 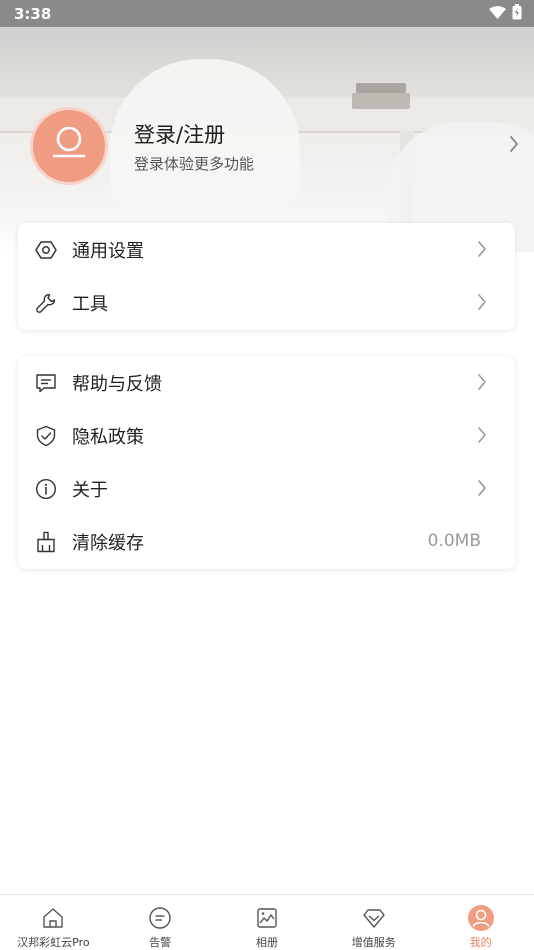 What do you see at coordinates (90, 490) in the screenshot?
I see `menu-item-label: 关于` at bounding box center [90, 490].